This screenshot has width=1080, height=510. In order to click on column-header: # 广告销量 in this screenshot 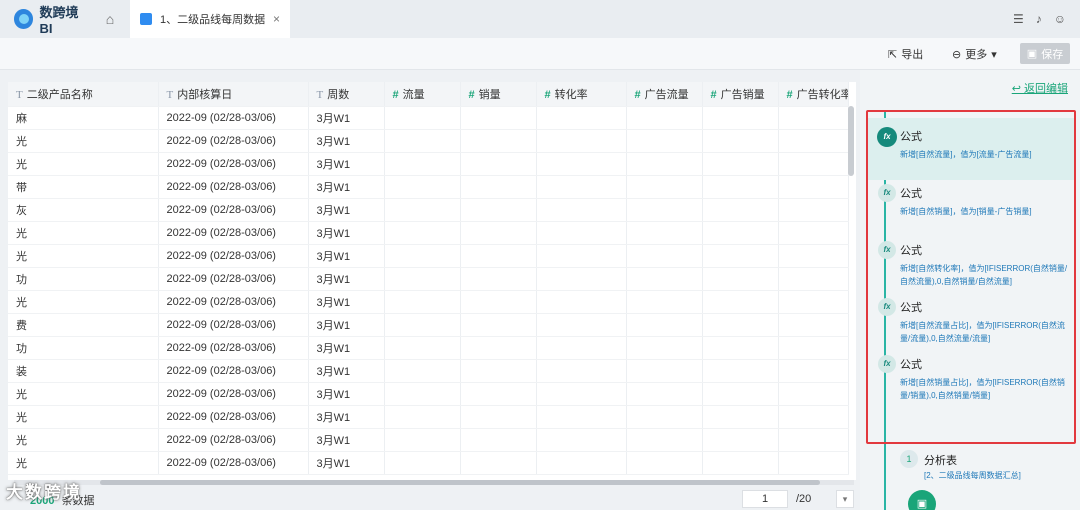, I will do `click(740, 94)`.